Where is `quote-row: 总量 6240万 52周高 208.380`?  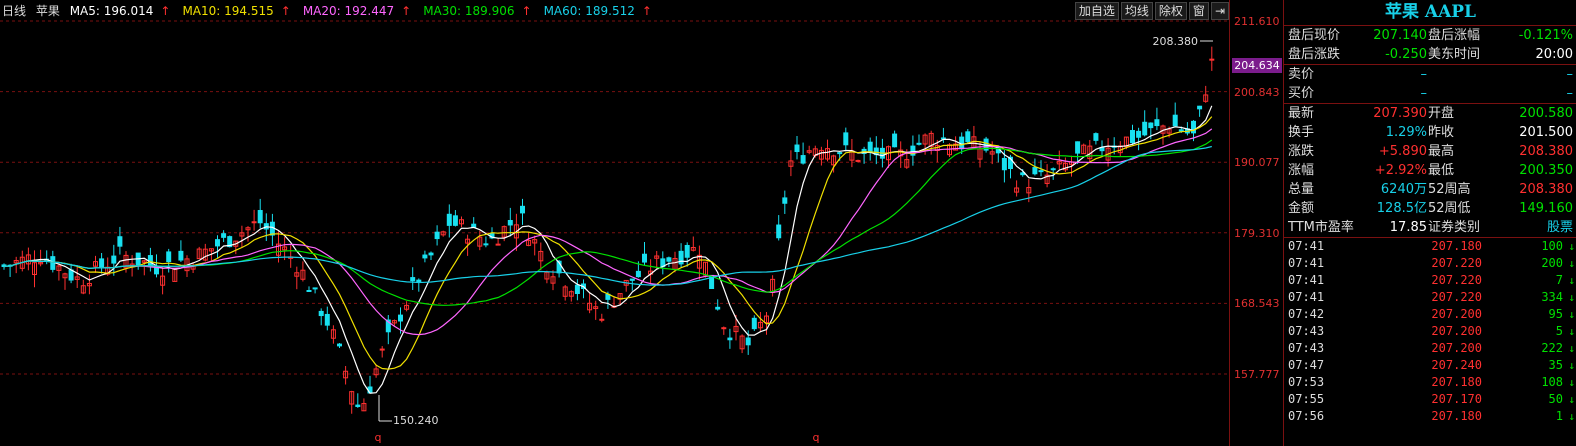
quote-row: 总量 6240万 52周高 208.380 is located at coordinates (1430, 189).